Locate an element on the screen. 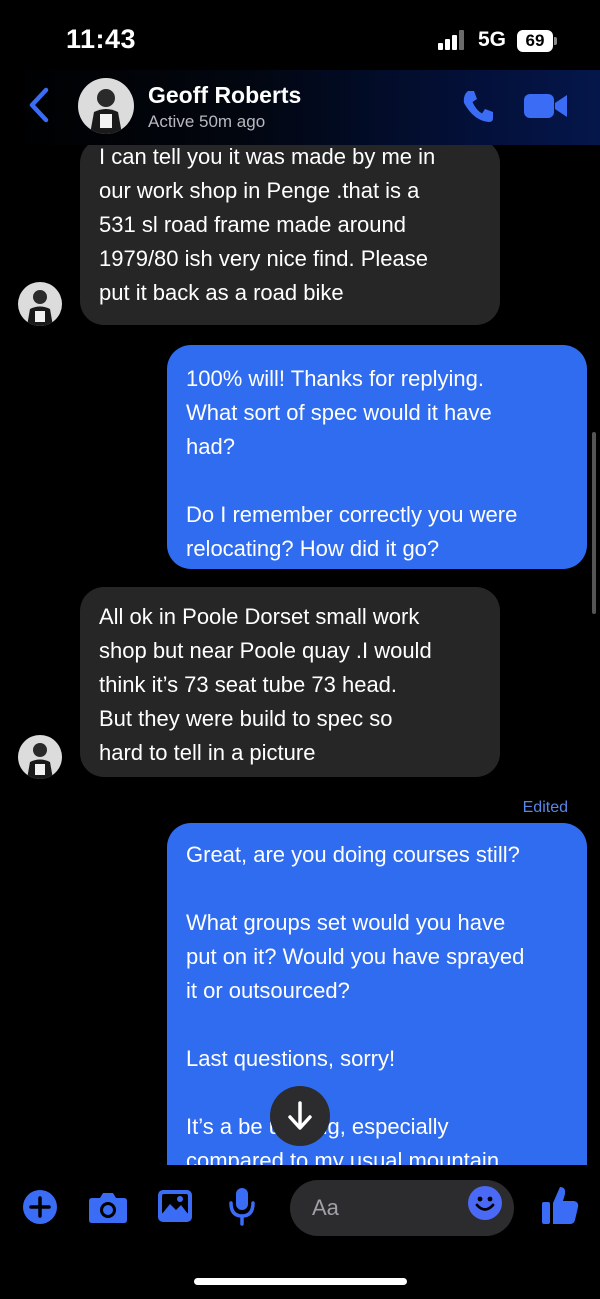 The width and height of the screenshot is (600, 1299). battery-level: 69 is located at coordinates (535, 41).